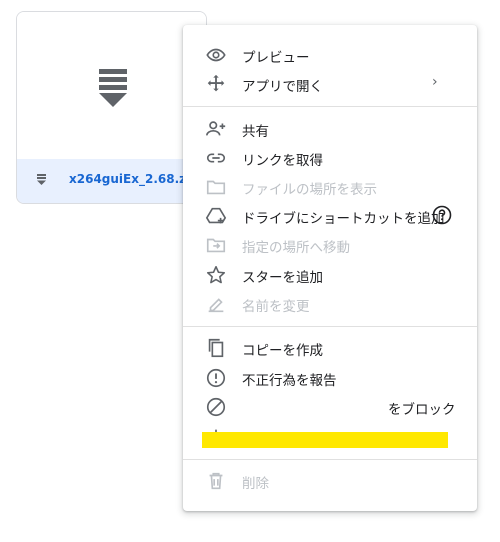 The image size is (500, 542). I want to click on menu-label-get-link: リンクを取得, so click(282, 161).